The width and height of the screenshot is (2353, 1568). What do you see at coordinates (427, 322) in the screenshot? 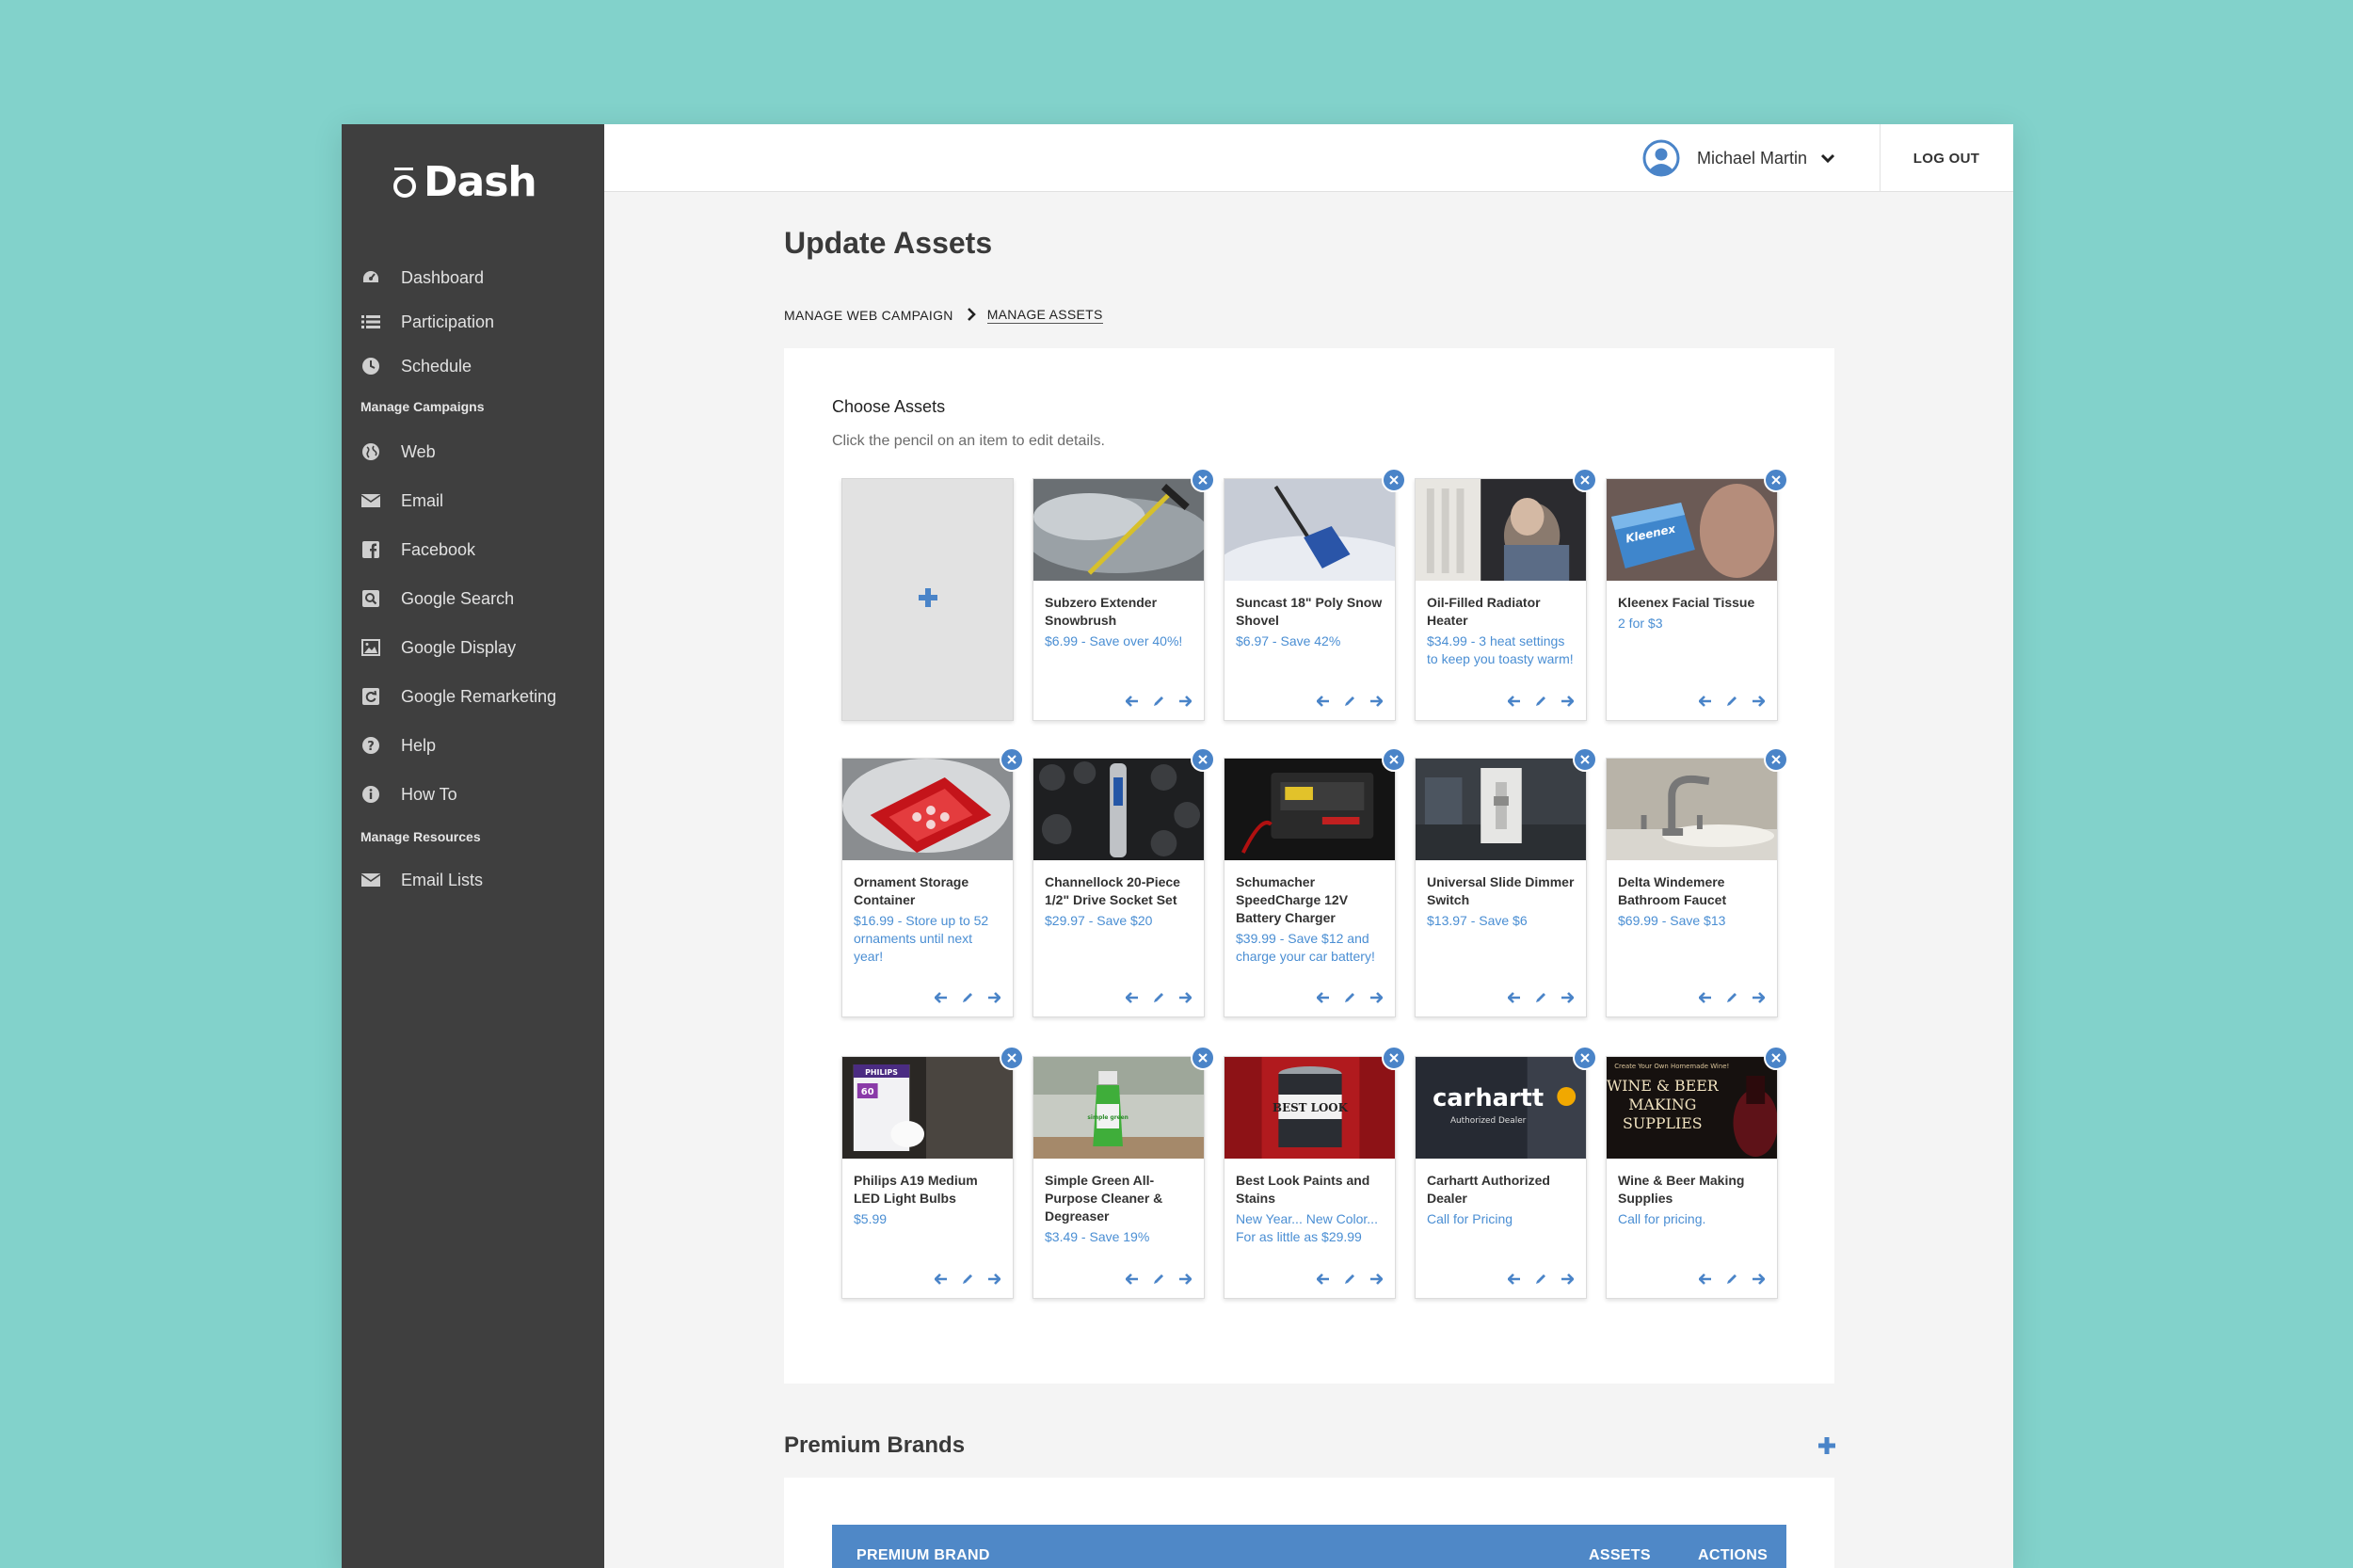
I see `sidebar-item-participation: Participation` at bounding box center [427, 322].